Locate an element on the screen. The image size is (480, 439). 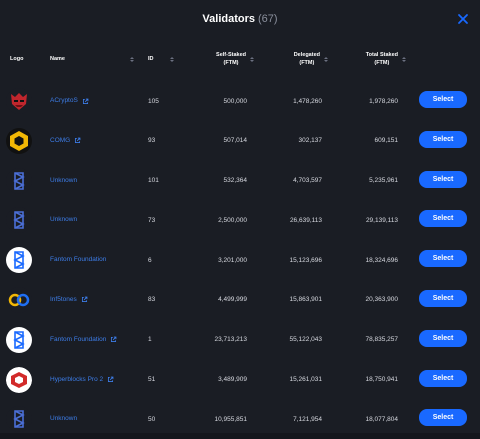
validator-id: 6 is located at coordinates (150, 260).